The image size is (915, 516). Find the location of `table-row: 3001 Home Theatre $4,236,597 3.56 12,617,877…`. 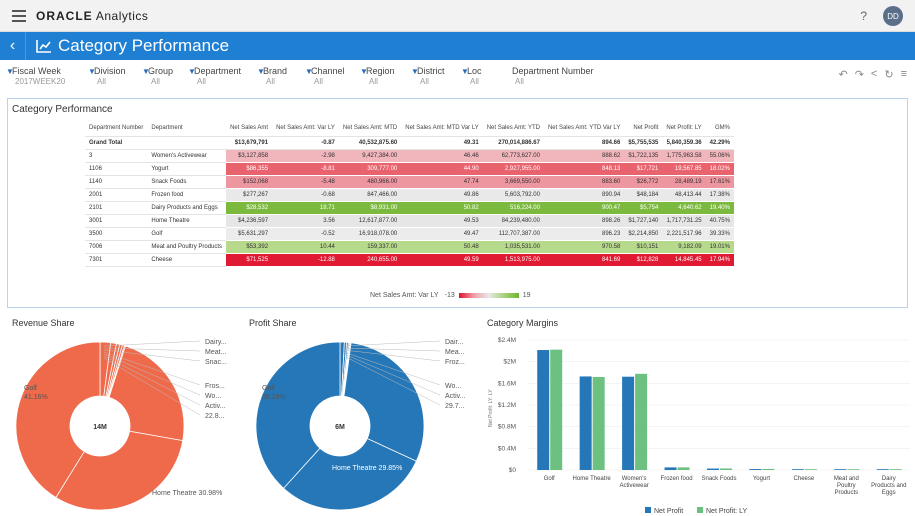

table-row: 3001 Home Theatre $4,236,597 3.56 12,617,877… is located at coordinates (409, 221).